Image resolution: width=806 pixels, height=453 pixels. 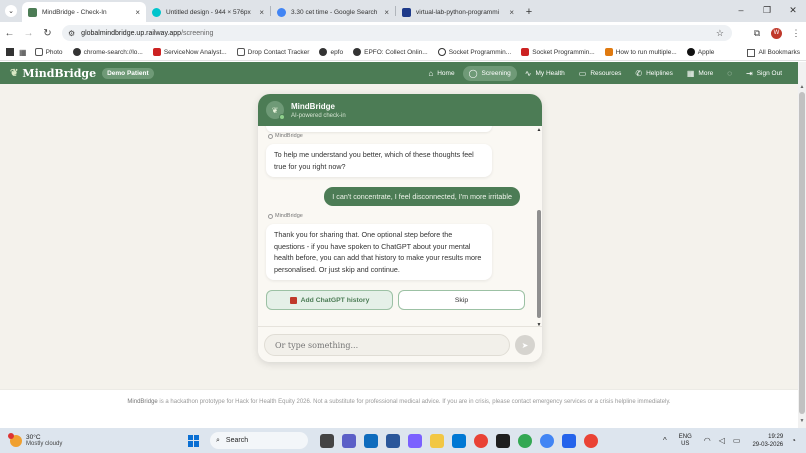 I want to click on canva-icon, so click(x=156, y=12).